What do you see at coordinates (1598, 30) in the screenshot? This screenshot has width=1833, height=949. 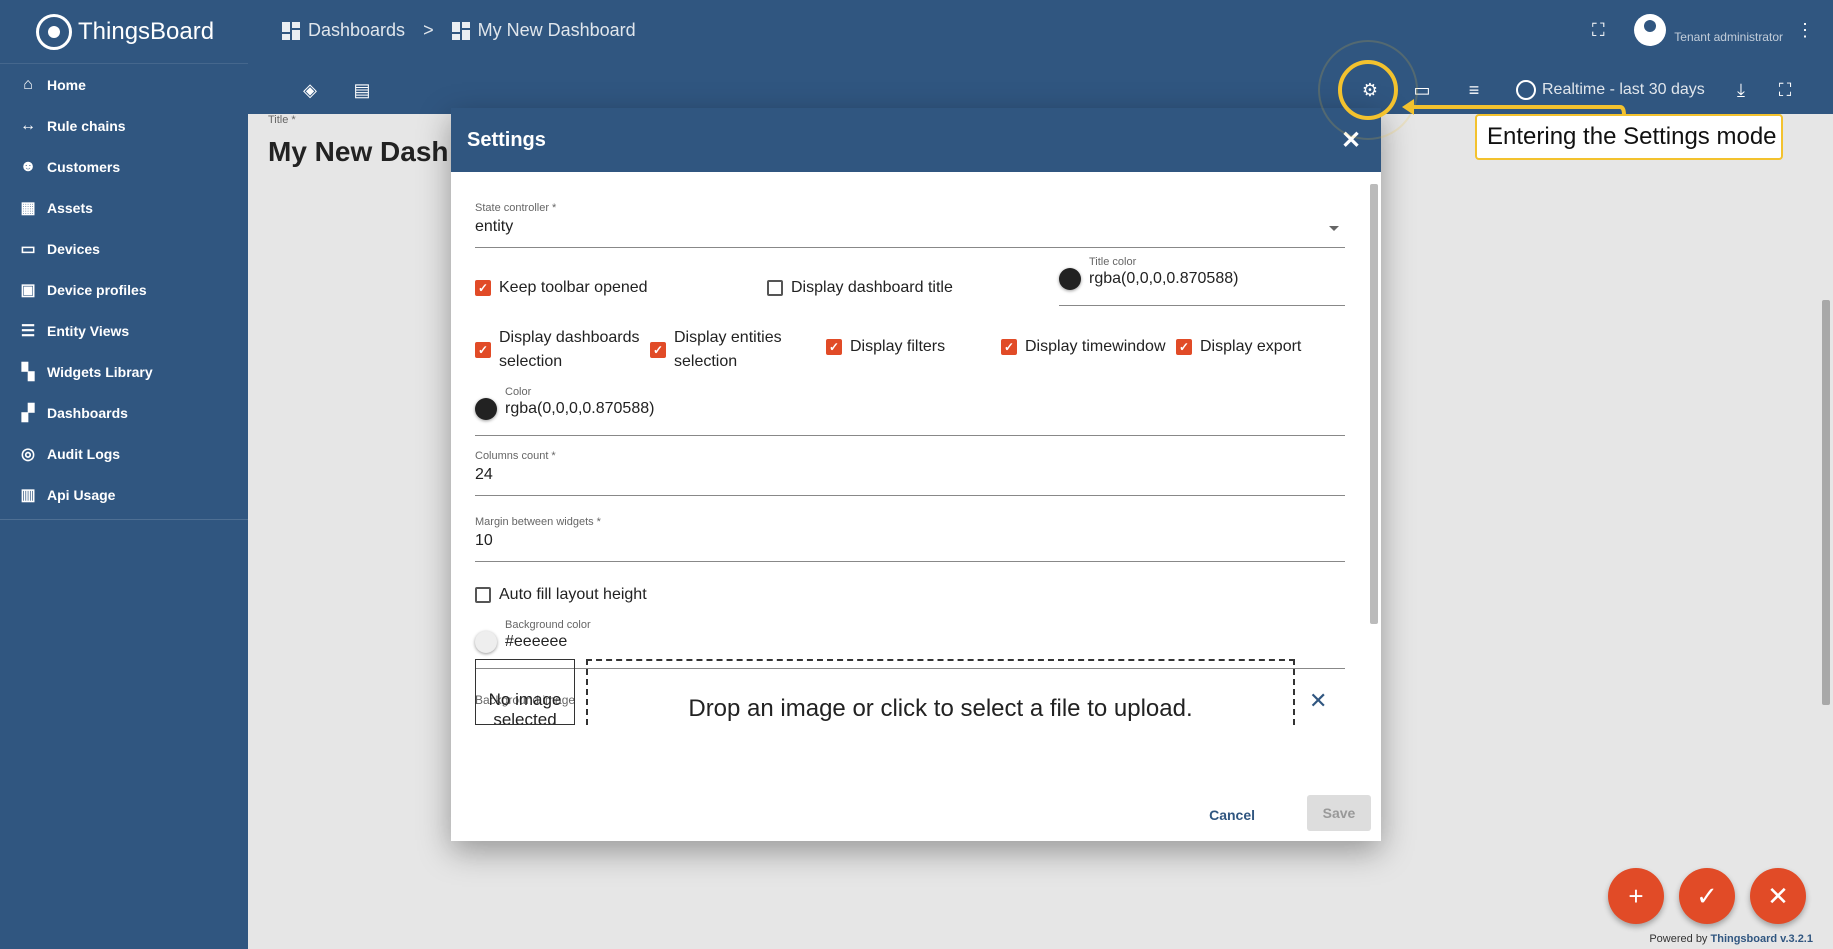 I see `fullscreen-icon: ⛶` at bounding box center [1598, 30].